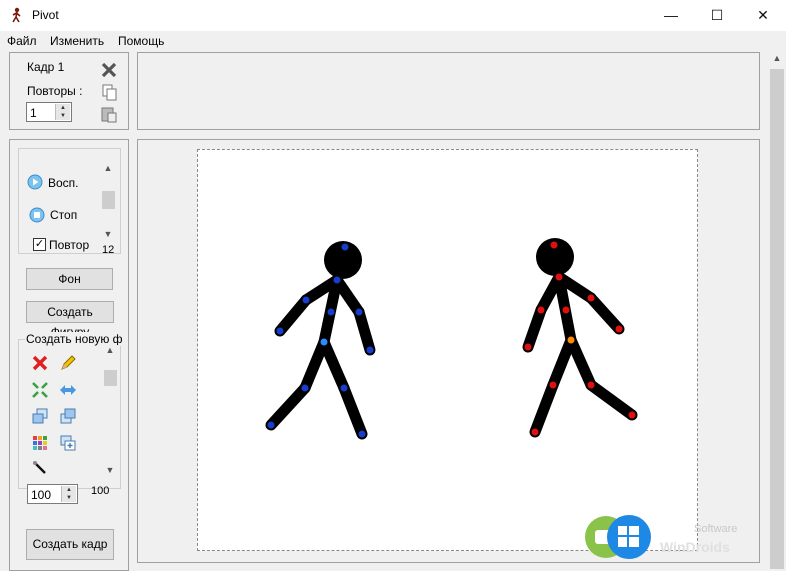  I want to click on repeats-label: Повторы :, so click(55, 91).